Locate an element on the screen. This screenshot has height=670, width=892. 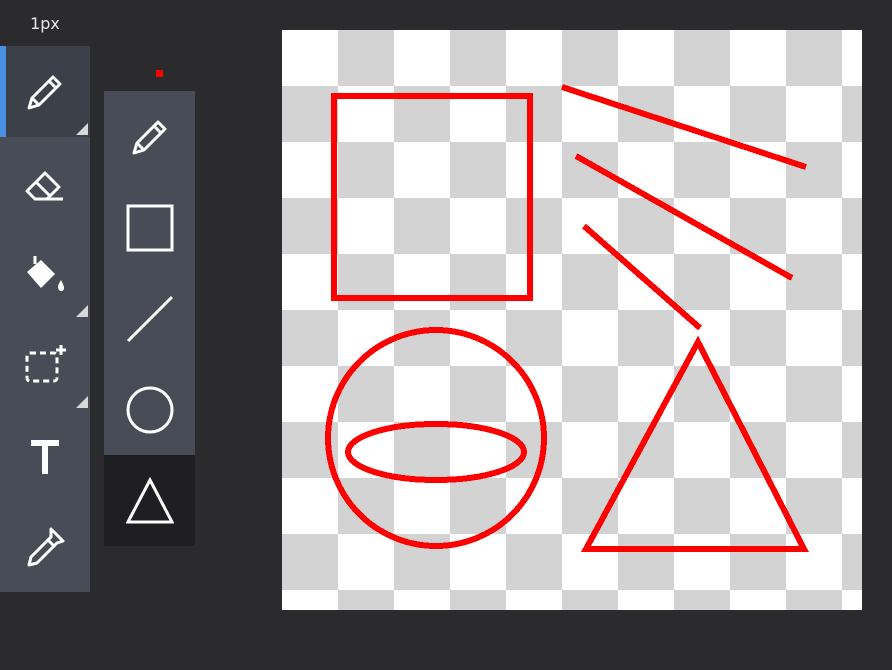
tool-select is located at coordinates (45, 364).